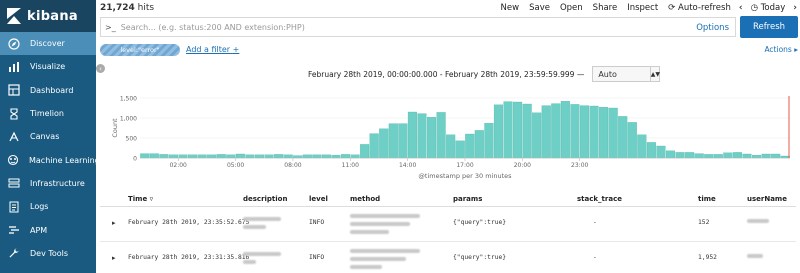 Image resolution: width=800 pixels, height=273 pixels. Describe the element at coordinates (707, 199) in the screenshot. I see `column-header-time-duration: time` at that location.